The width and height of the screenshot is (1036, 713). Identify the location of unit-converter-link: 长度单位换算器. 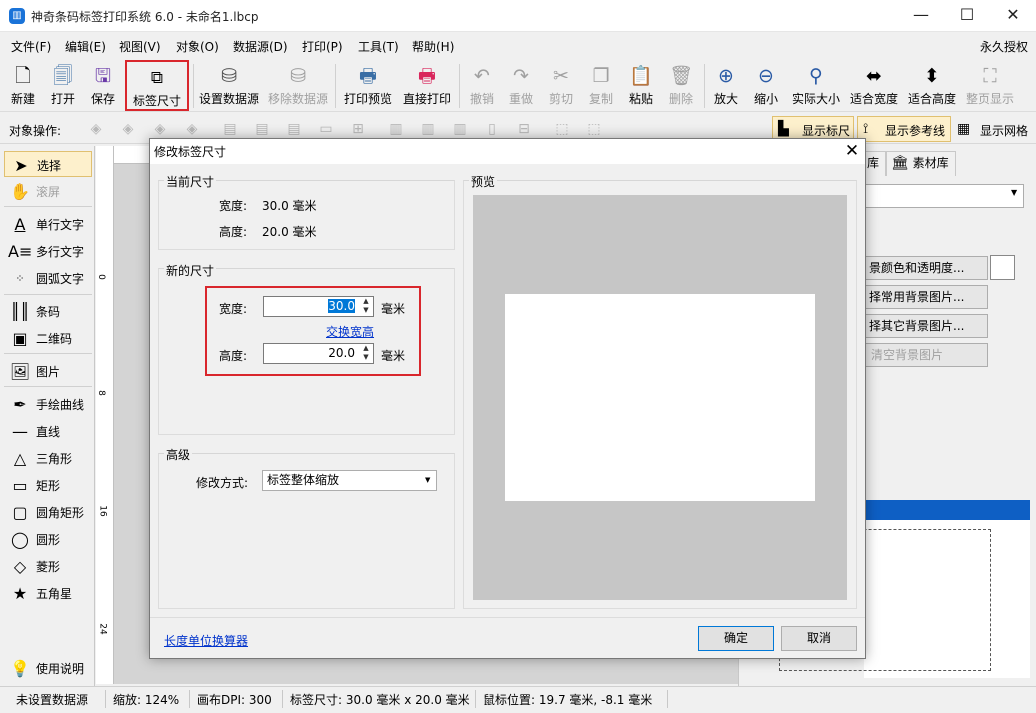
(206, 640).